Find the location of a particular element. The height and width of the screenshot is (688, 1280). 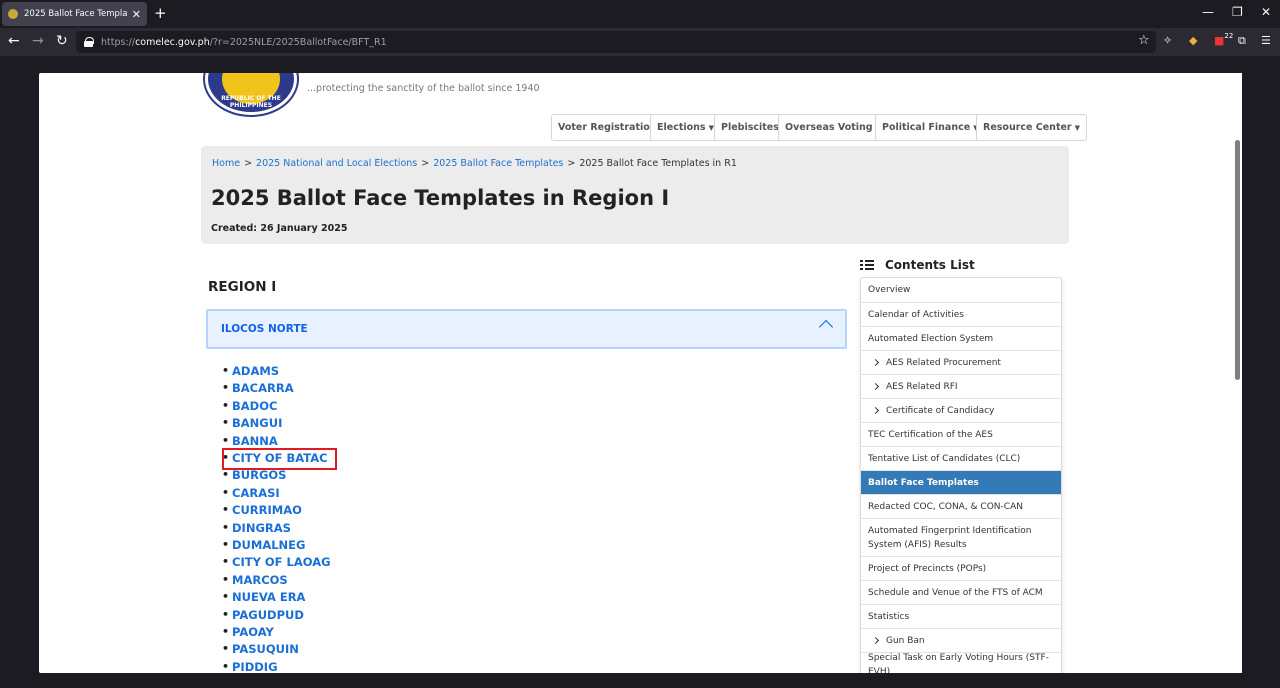

toc-item: Project of Precincts (POPs) is located at coordinates (961, 568).